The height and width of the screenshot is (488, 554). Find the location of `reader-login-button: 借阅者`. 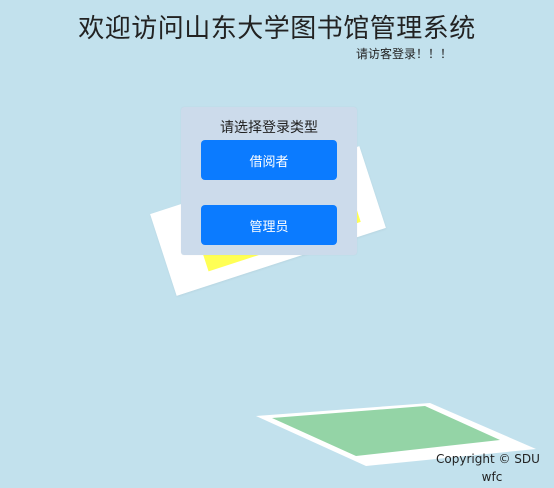

reader-login-button: 借阅者 is located at coordinates (269, 160).